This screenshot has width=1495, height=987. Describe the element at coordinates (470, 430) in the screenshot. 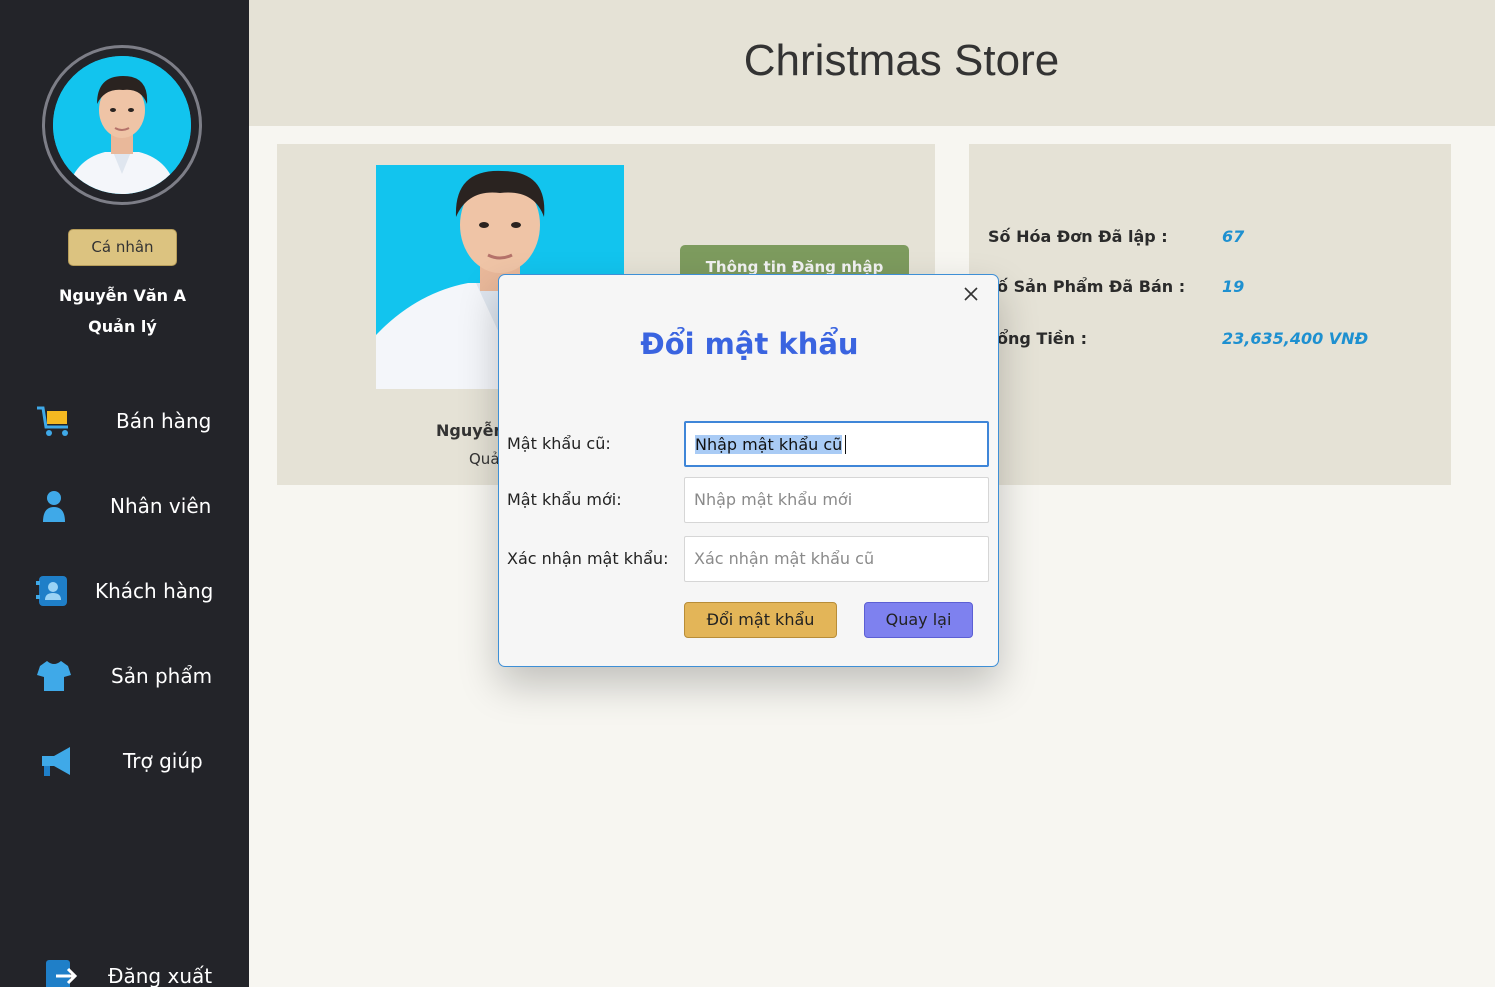

I see `profile-name: Nguyễn` at that location.